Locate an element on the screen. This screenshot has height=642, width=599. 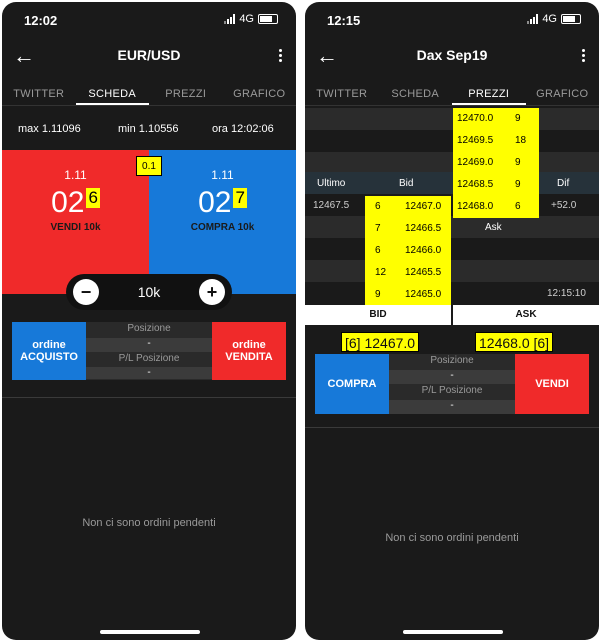
buy-label: COMPRA 10k is located at coordinates (222, 227).